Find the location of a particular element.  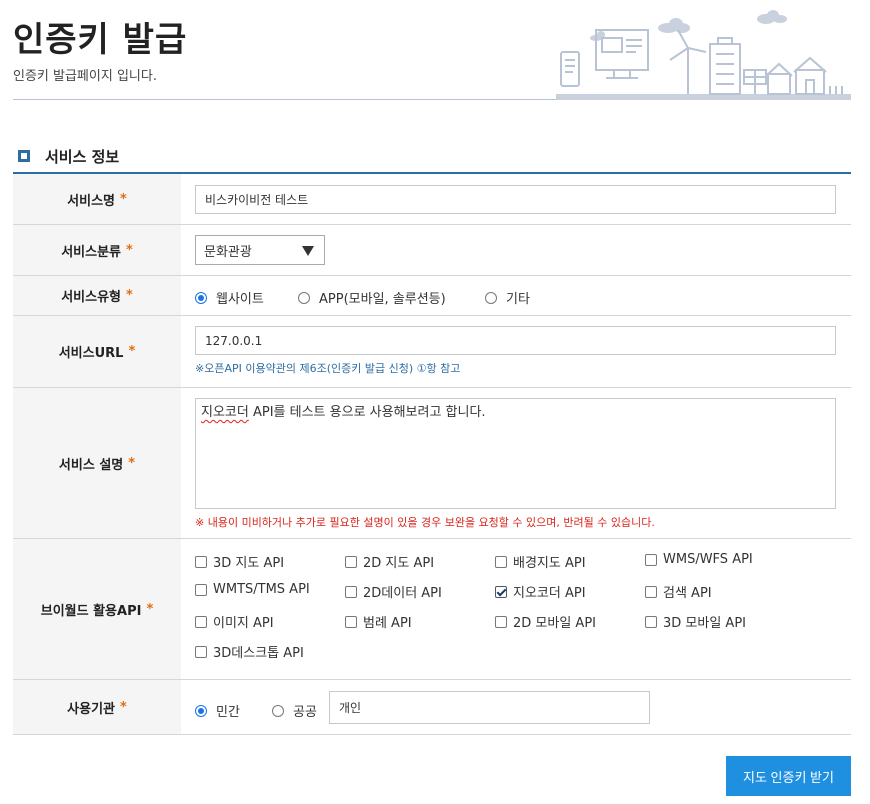

row-service-type: 서비스유형 * 웹사이트 APP(모바일, 솔루션등) 기타 is located at coordinates (432, 296).